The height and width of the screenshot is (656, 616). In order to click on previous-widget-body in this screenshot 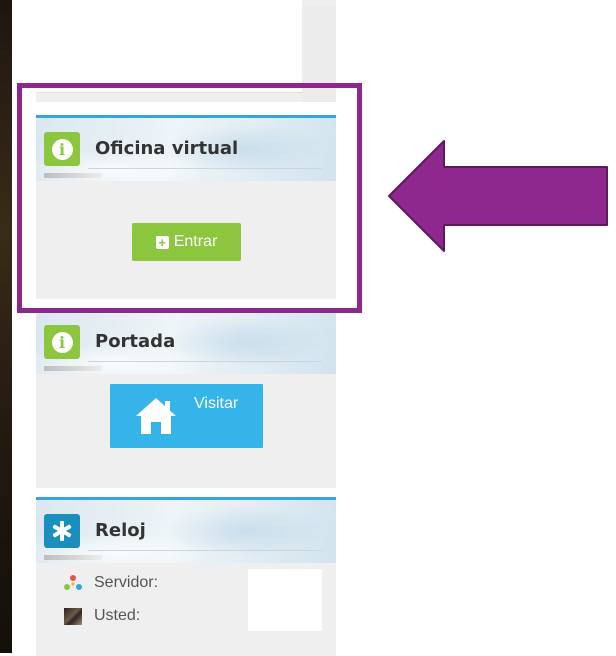, I will do `click(169, 46)`.